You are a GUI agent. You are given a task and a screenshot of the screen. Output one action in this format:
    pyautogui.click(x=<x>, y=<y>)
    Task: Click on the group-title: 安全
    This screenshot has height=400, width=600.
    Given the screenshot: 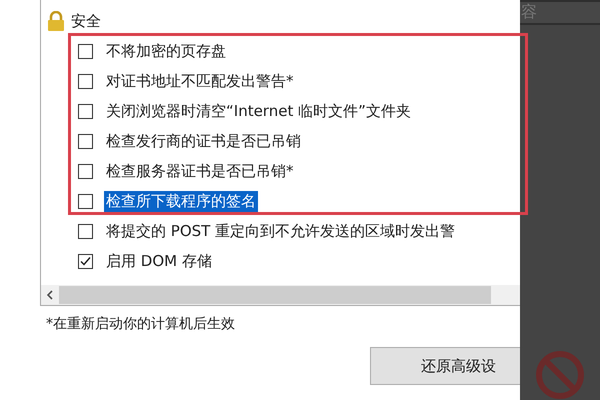 What is the action you would take?
    pyautogui.click(x=86, y=21)
    